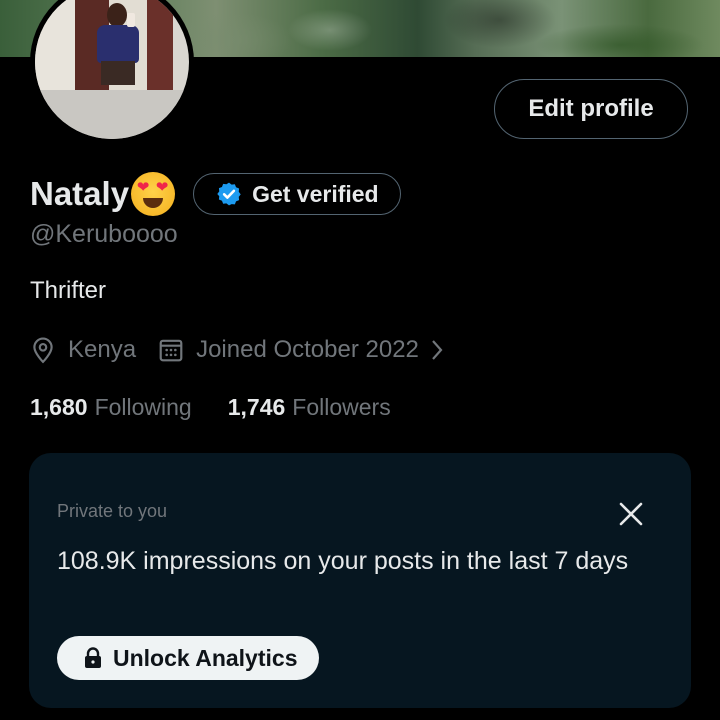 This screenshot has height=720, width=720. What do you see at coordinates (43, 350) in the screenshot?
I see `location-pin-icon` at bounding box center [43, 350].